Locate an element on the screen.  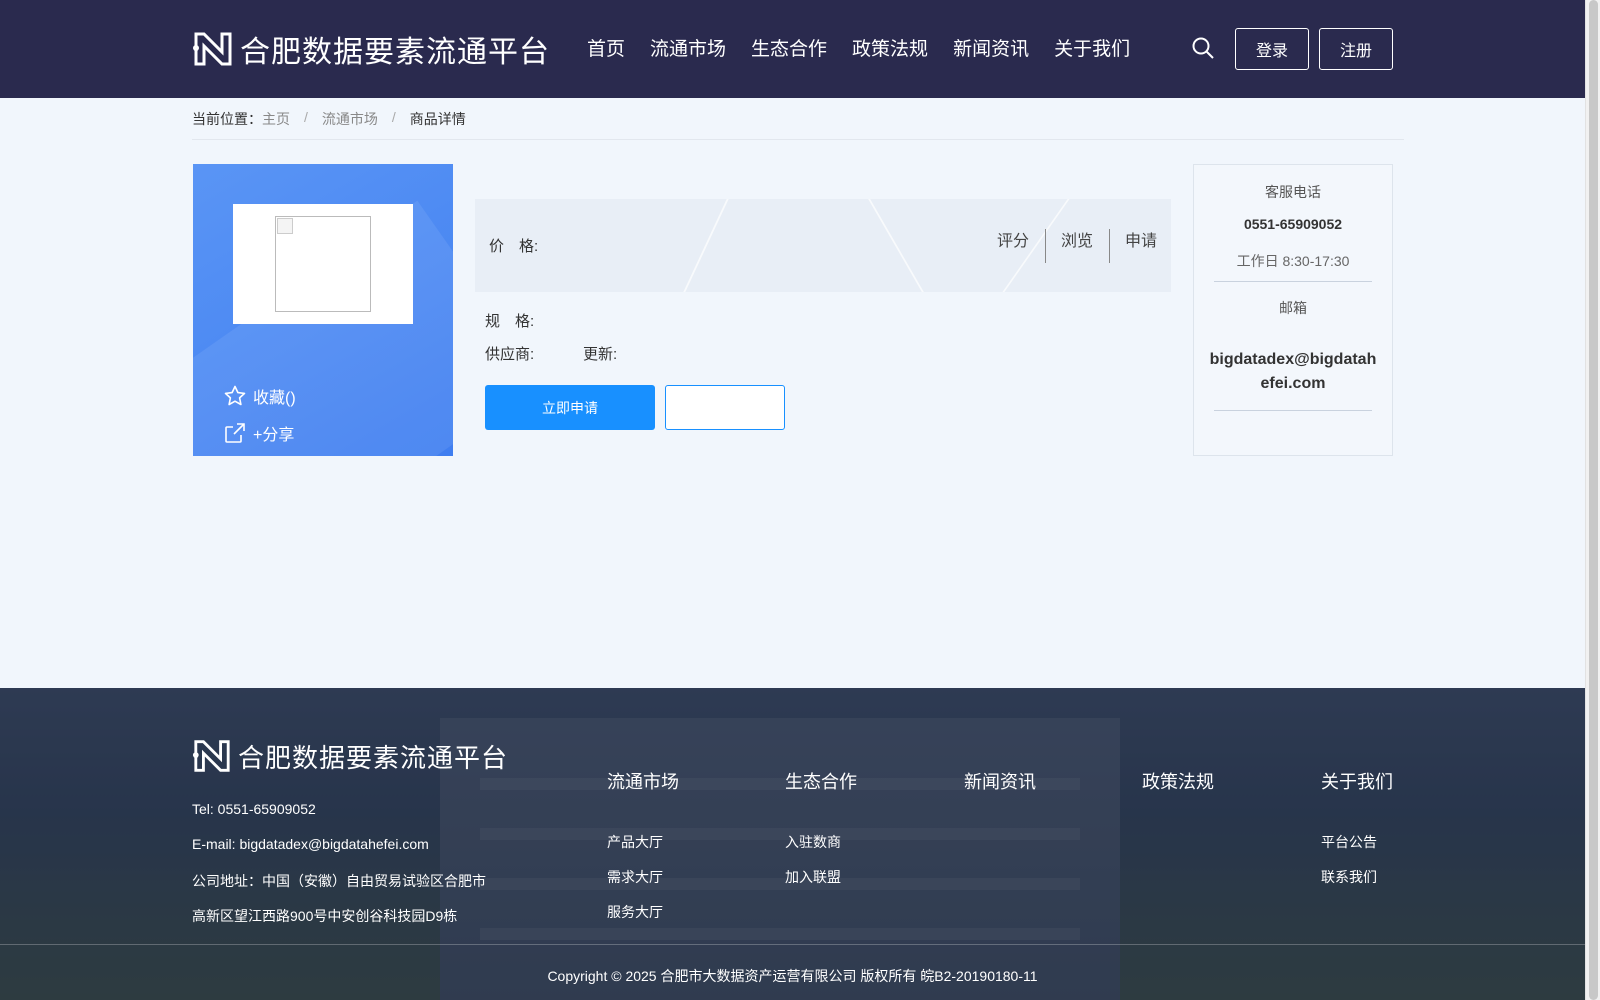
site-logo: 合肥数据要素流通平台 is located at coordinates (371, 49).